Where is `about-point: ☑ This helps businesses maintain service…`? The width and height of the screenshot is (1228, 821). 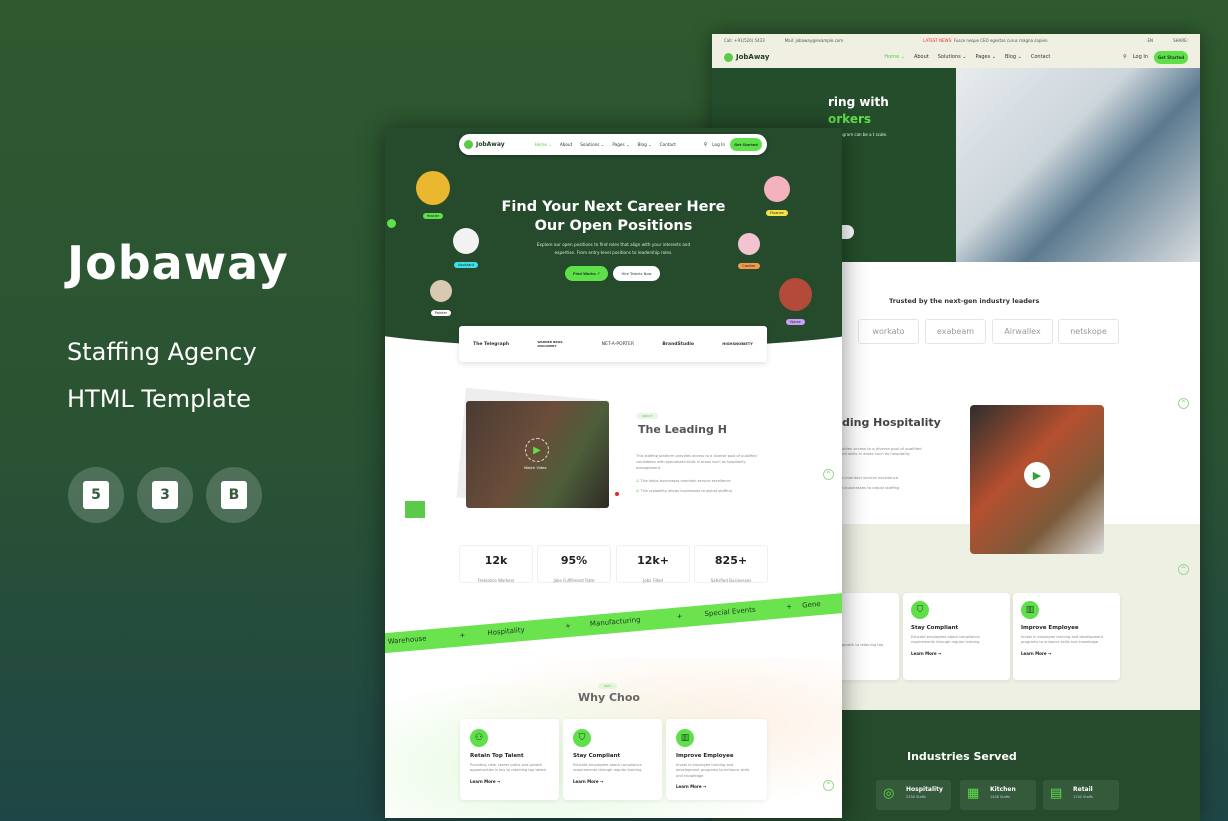 about-point: ☑ This helps businesses maintain service… is located at coordinates (683, 481).